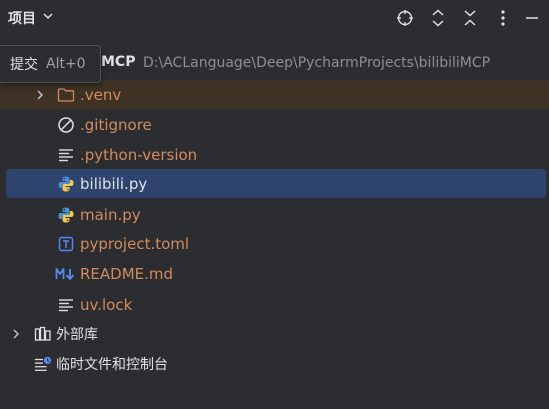  I want to click on tree-item-label: pyproject.toml, so click(135, 243).